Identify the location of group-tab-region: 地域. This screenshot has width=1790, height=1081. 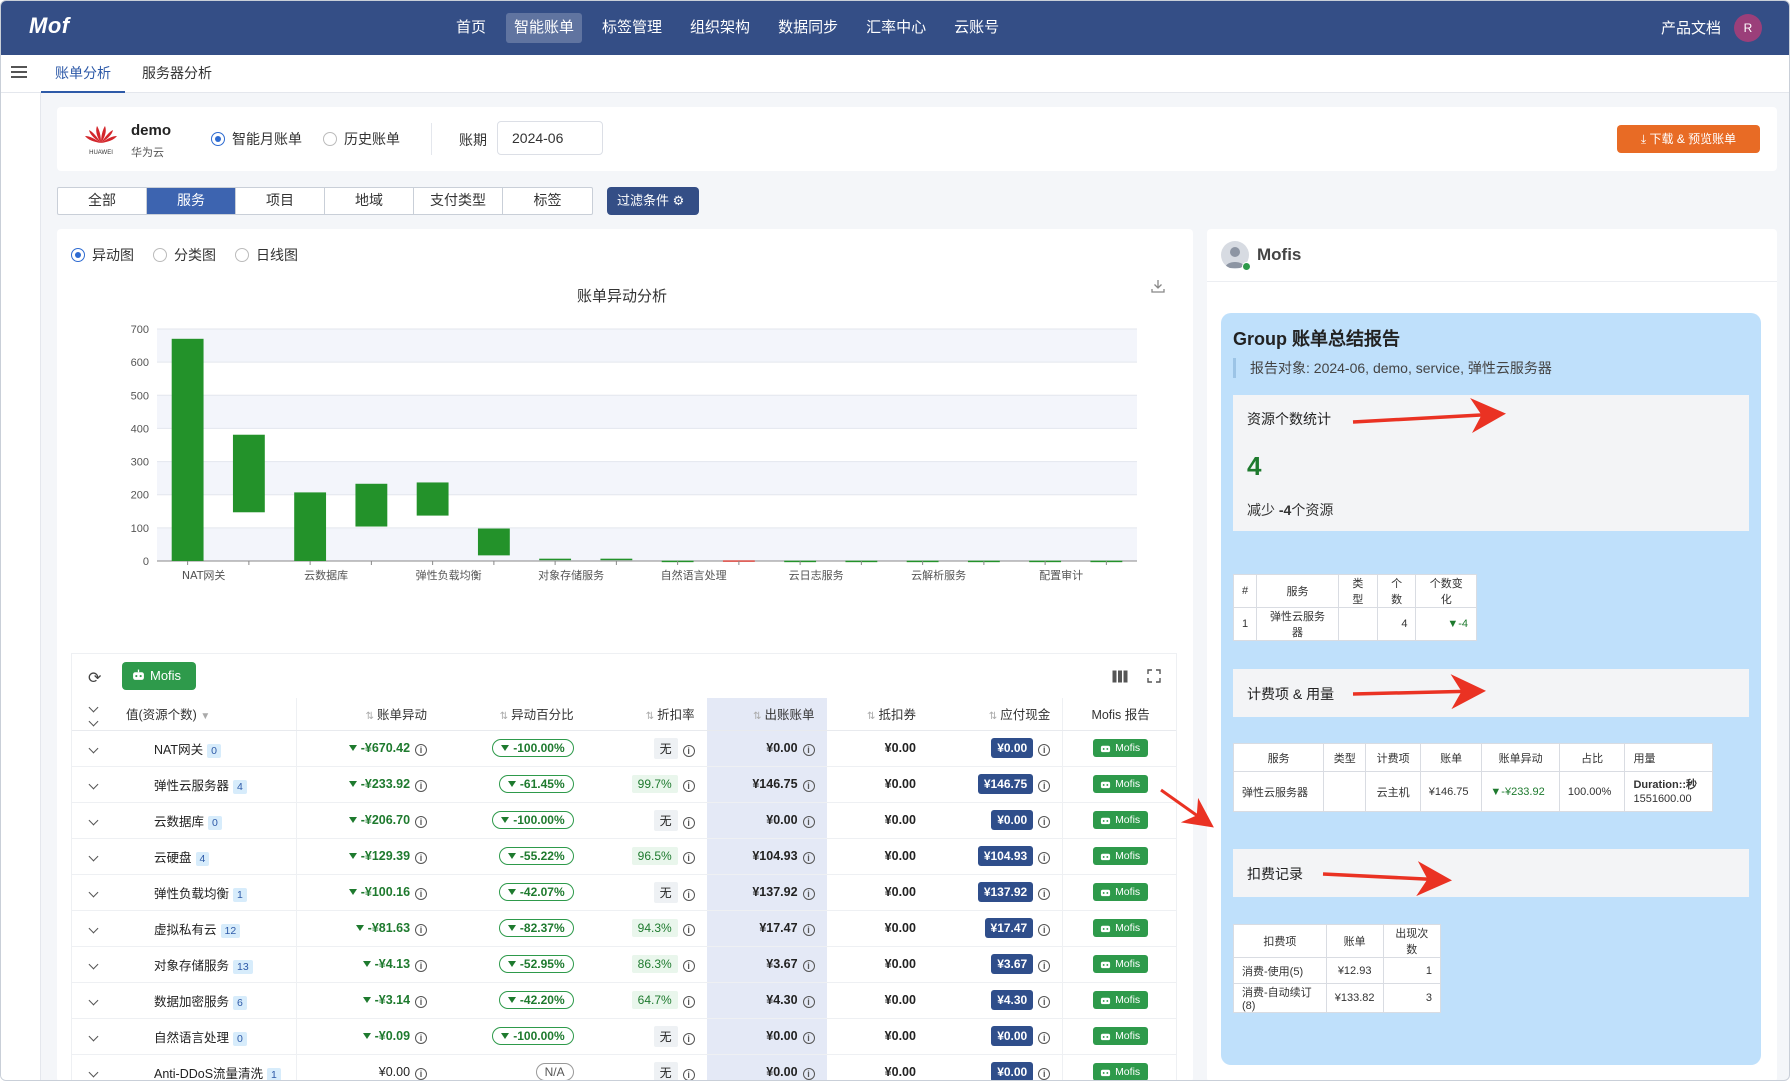
(369, 201).